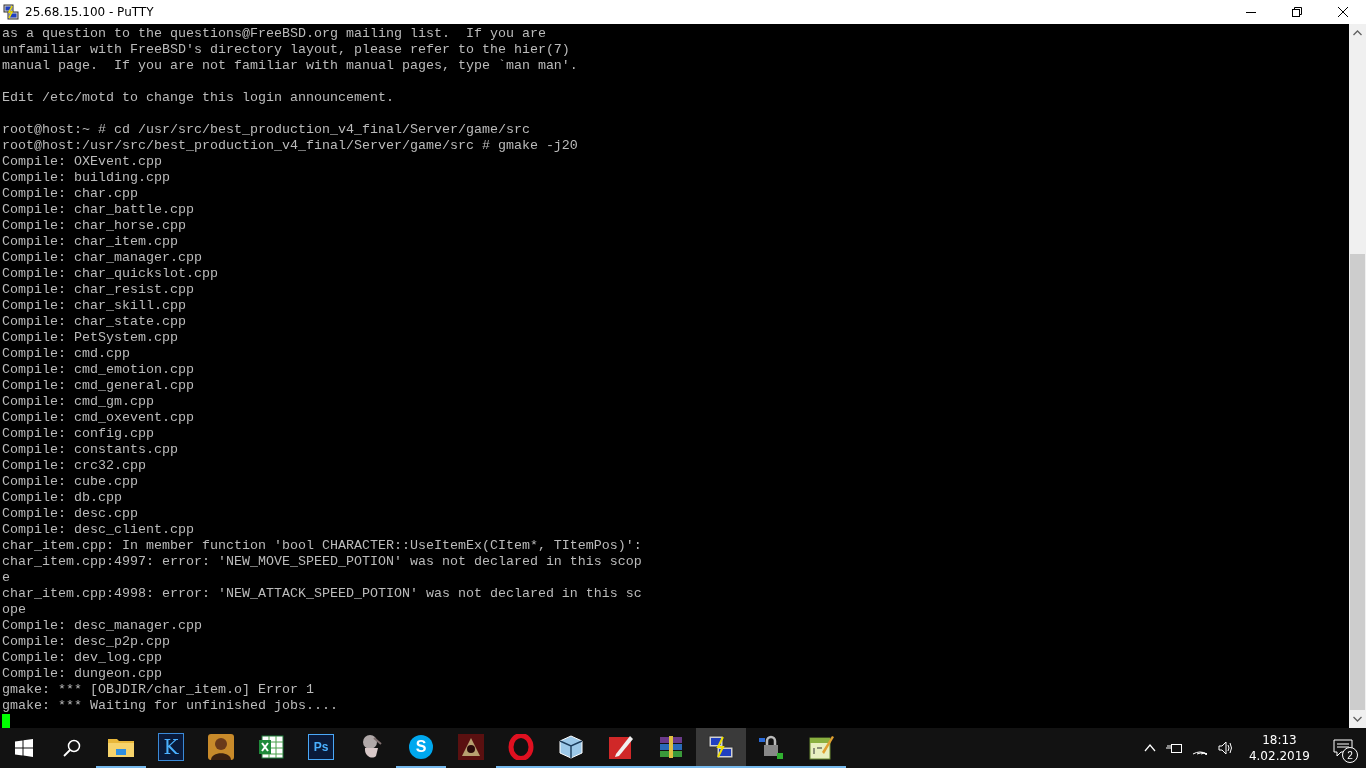 This screenshot has height=768, width=1366. What do you see at coordinates (102, 258) in the screenshot?
I see `terminal-line: Compile: char_manager.cpp` at bounding box center [102, 258].